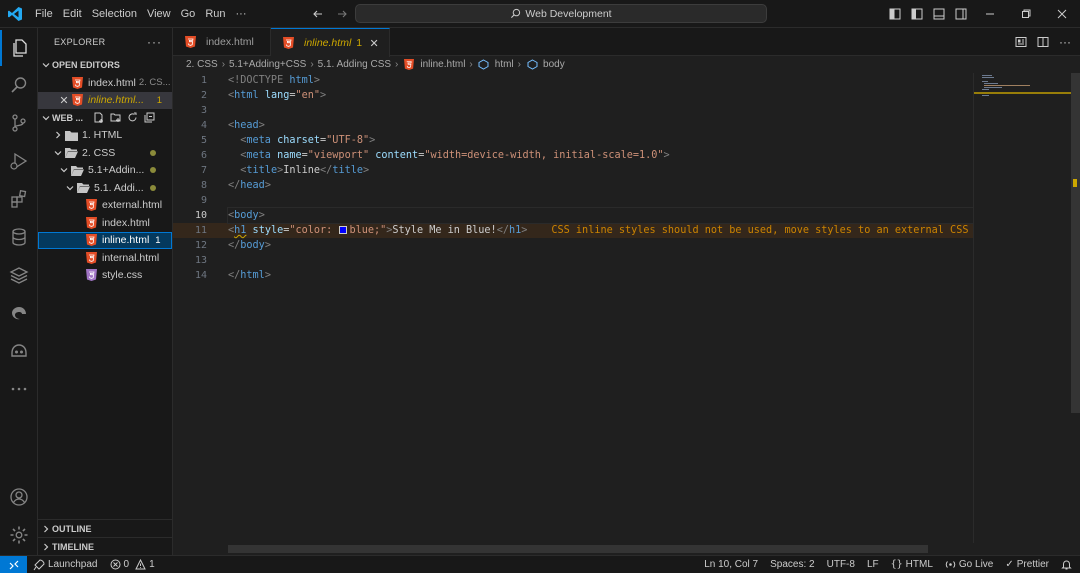 The height and width of the screenshot is (573, 1080). Describe the element at coordinates (1032, 564) in the screenshot. I see `prettier-label: Prettier` at that location.